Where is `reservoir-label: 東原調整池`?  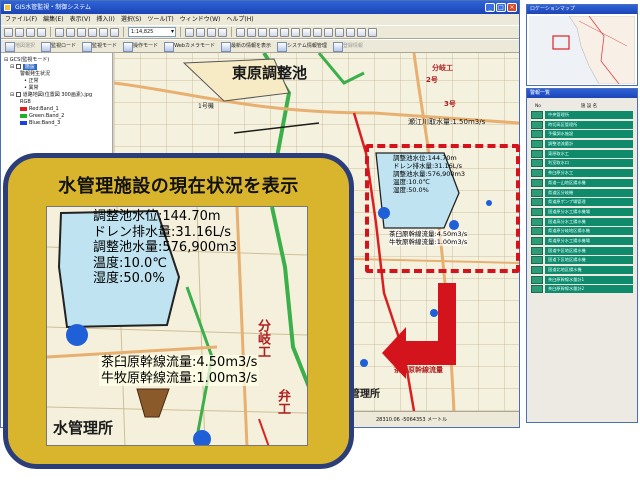 reservoir-label: 東原調整池 is located at coordinates (270, 73).